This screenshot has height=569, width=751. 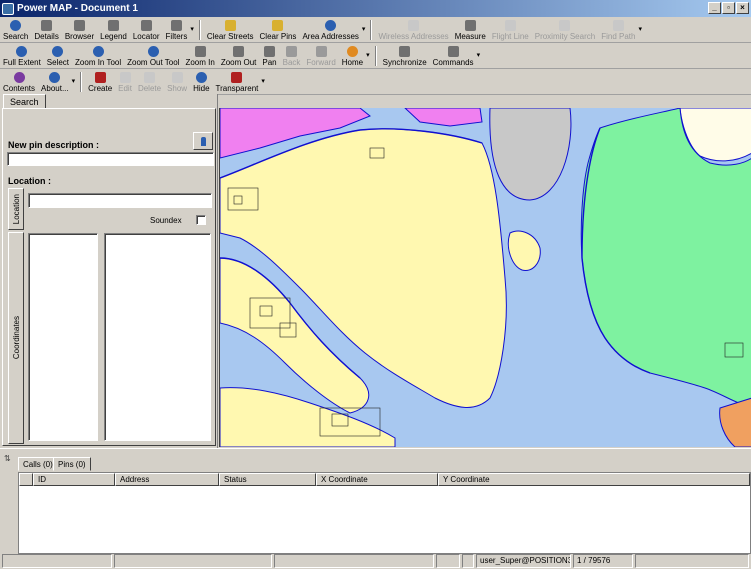 I want to click on hide-button: Hide, so click(x=201, y=81).